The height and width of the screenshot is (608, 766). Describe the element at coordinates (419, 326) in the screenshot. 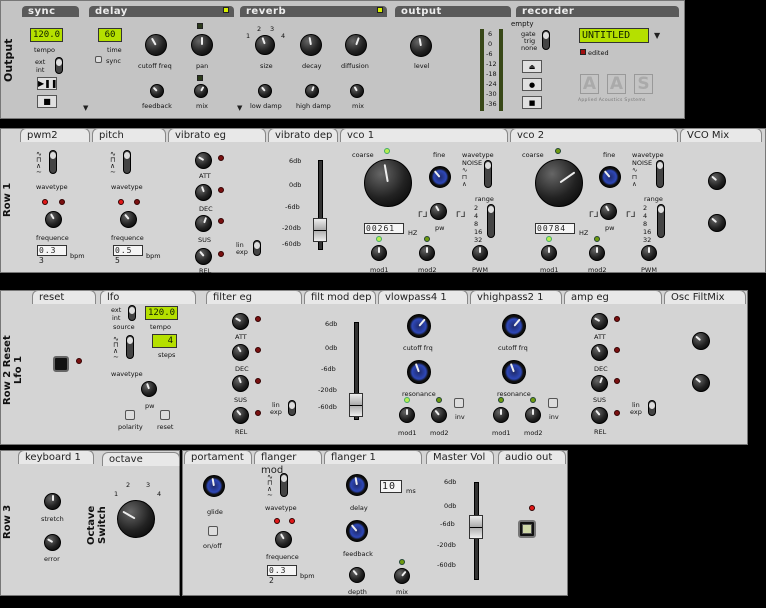

I see `vlowpass-cutoff-knob` at that location.